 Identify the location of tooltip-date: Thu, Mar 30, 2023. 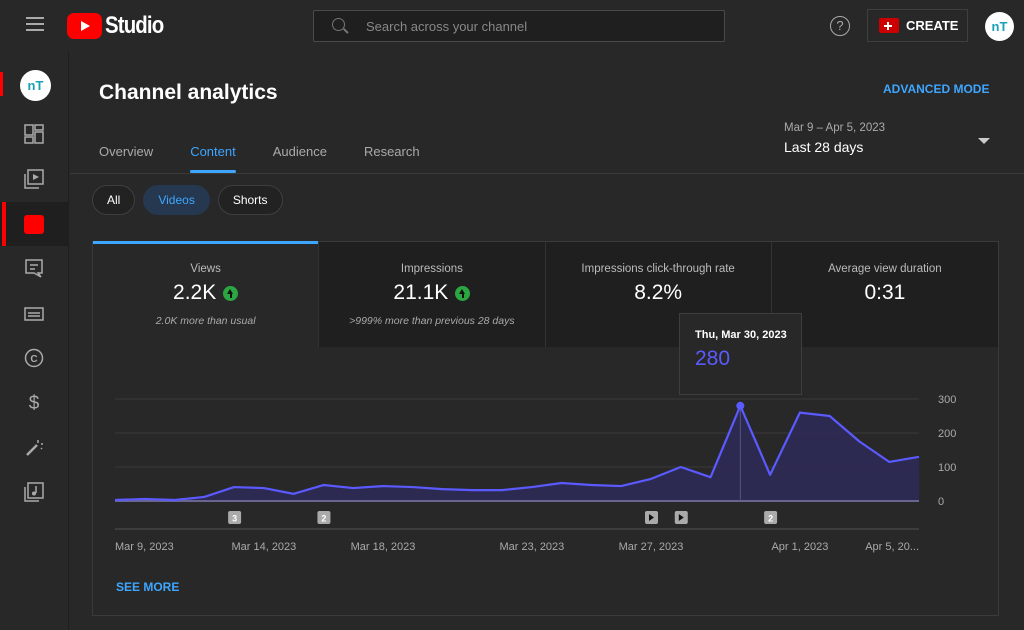
(741, 335).